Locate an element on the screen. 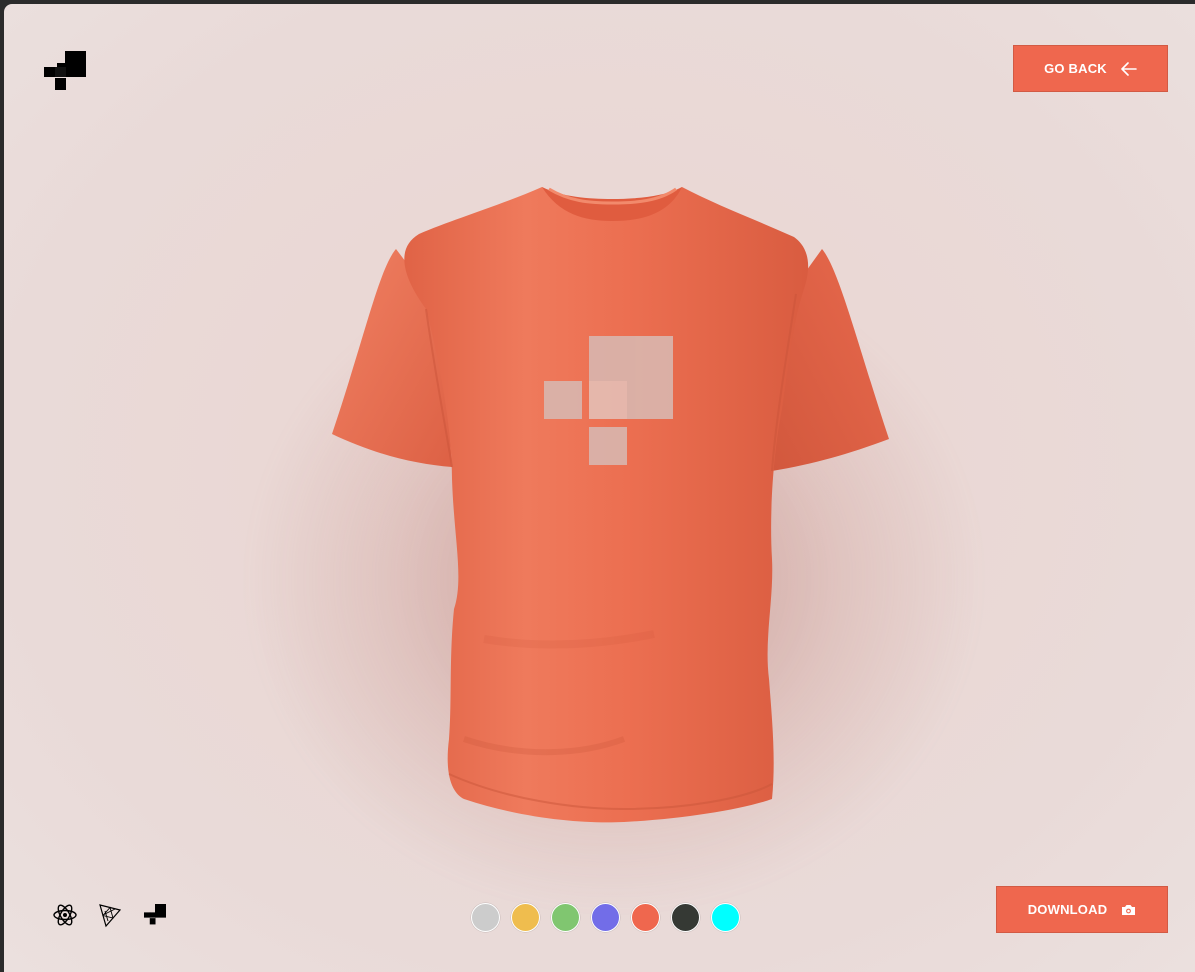  swatch-purple is located at coordinates (605, 917).